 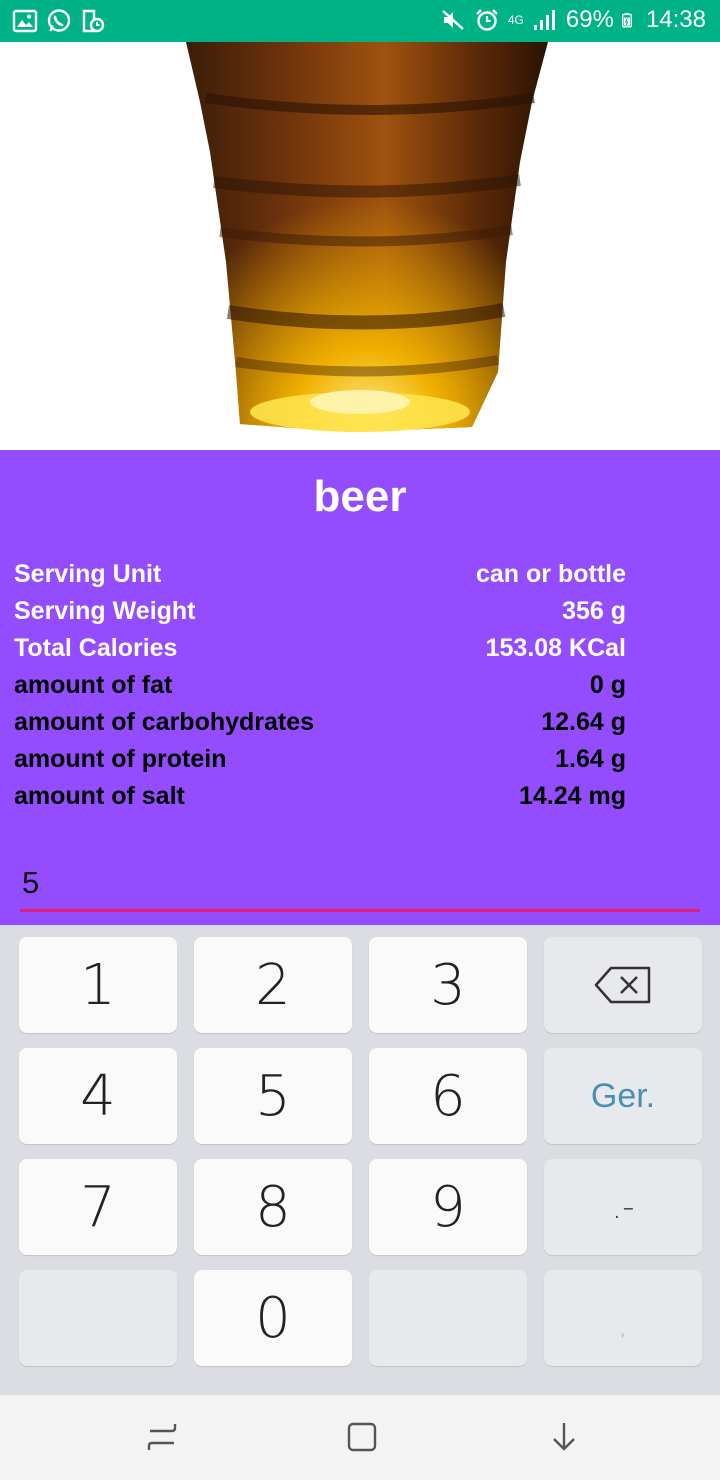 What do you see at coordinates (98, 1096) in the screenshot?
I see `key-4: 4` at bounding box center [98, 1096].